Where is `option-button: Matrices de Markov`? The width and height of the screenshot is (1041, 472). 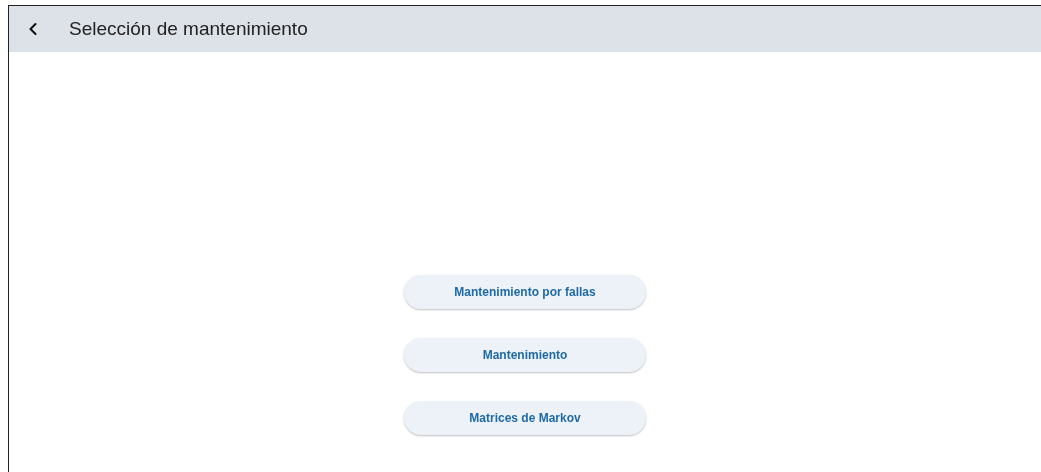 option-button: Matrices de Markov is located at coordinates (525, 418).